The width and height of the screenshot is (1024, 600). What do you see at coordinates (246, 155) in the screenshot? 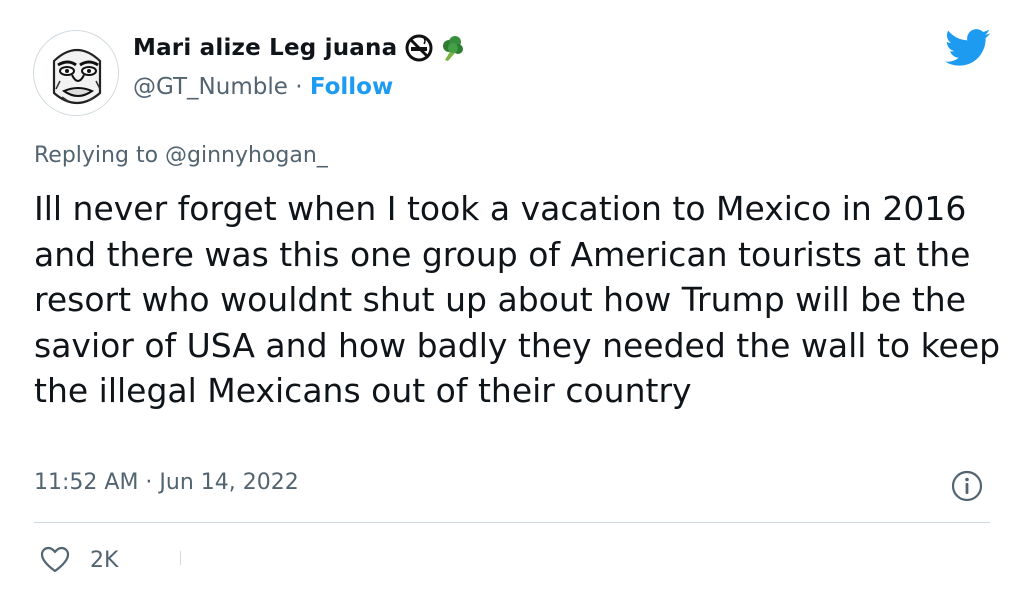
I see `replying-to-mention: @ginnyhogan_` at bounding box center [246, 155].